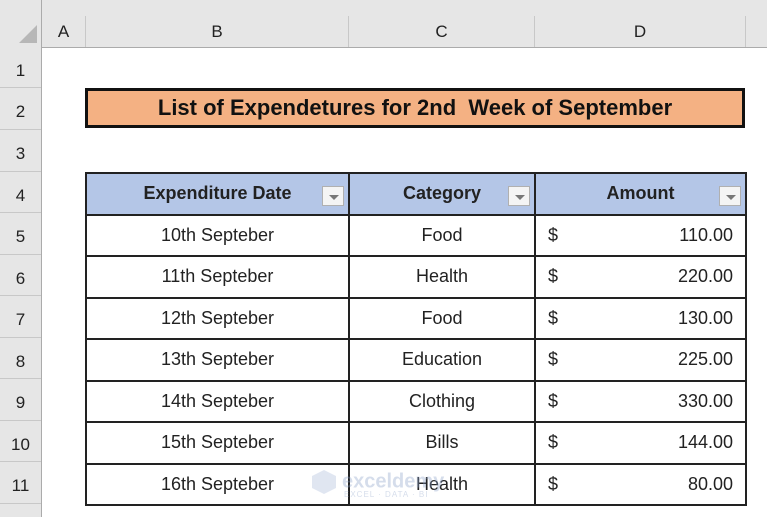 The width and height of the screenshot is (767, 517). I want to click on table-row: 16th Septeber Health $80.00, so click(416, 484).